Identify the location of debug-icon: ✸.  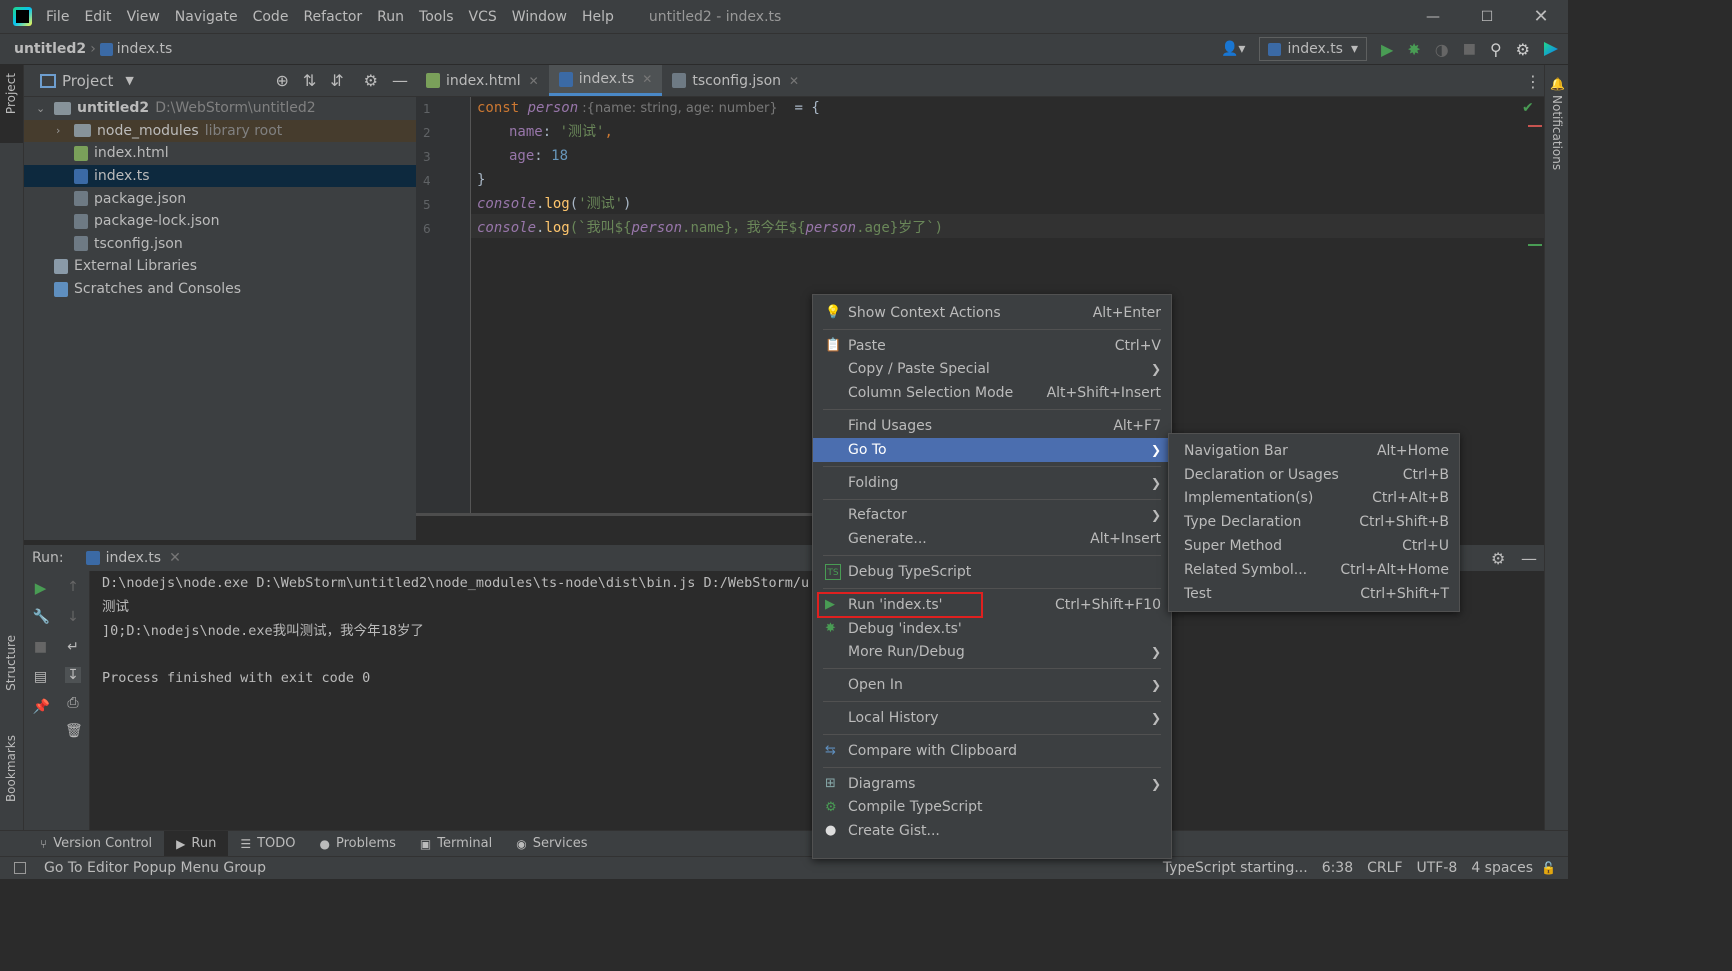
(1413, 49).